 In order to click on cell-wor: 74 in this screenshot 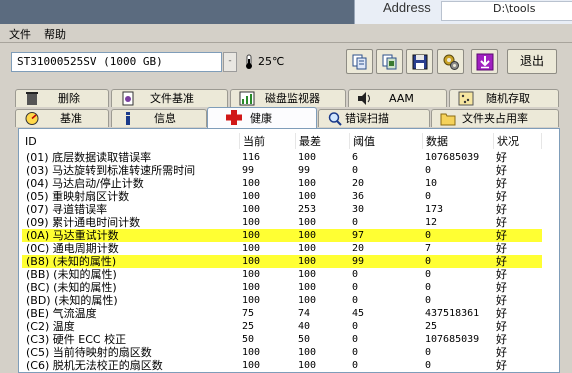, I will do `click(304, 313)`.